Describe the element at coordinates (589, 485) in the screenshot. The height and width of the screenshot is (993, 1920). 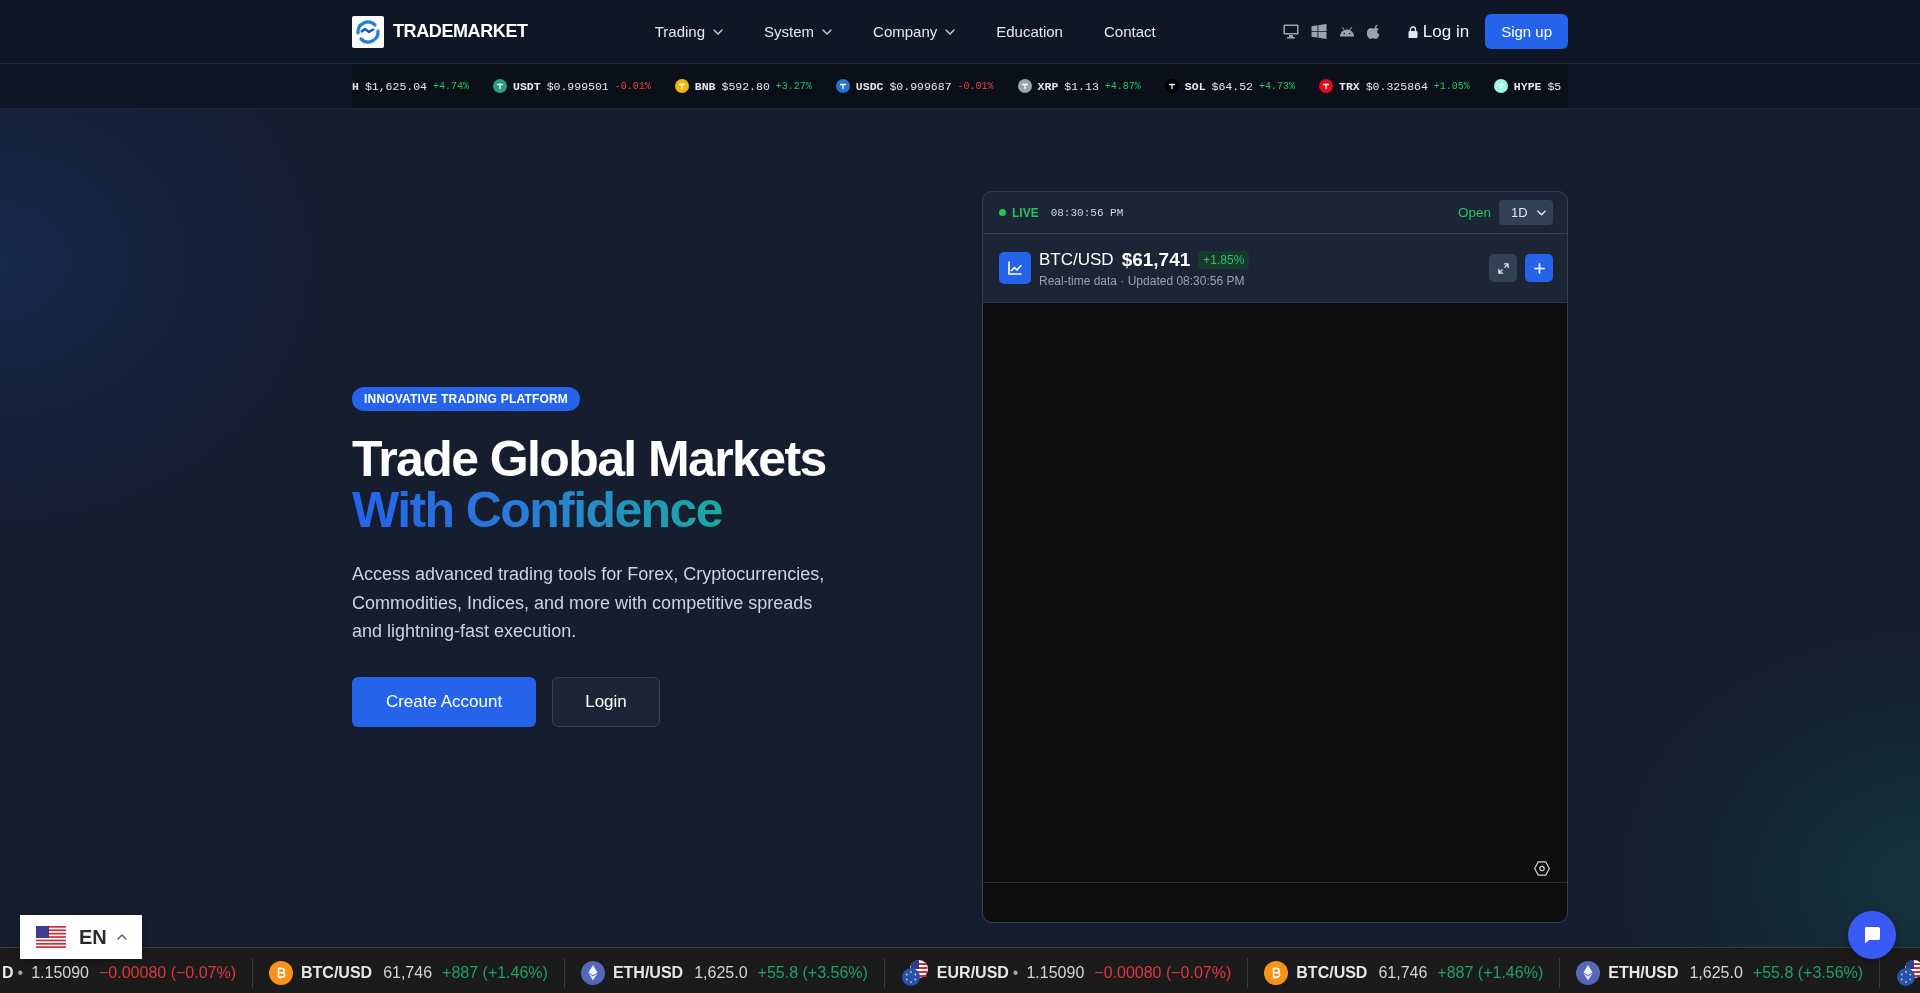
I see `hero-heading: Trade Global Markets With Confidence` at that location.